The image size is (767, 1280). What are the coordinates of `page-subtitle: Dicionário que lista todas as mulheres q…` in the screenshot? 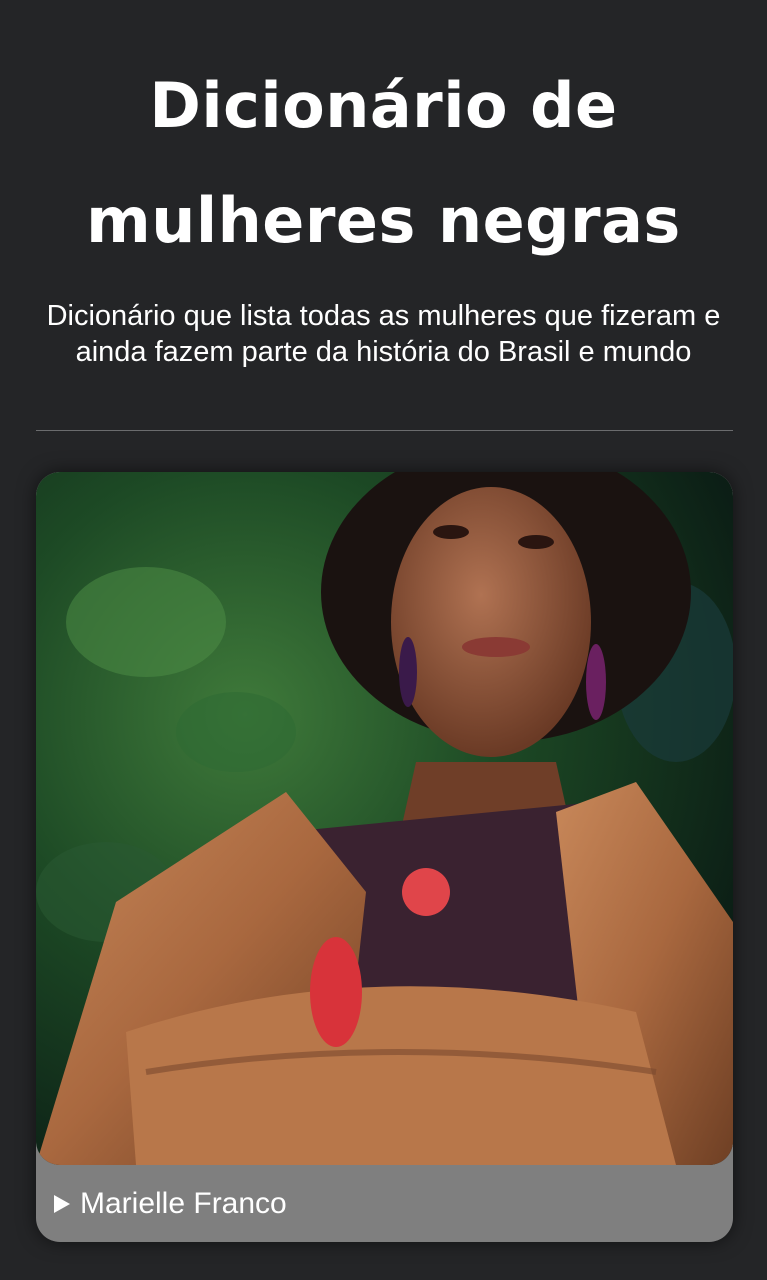 It's located at (383, 334).